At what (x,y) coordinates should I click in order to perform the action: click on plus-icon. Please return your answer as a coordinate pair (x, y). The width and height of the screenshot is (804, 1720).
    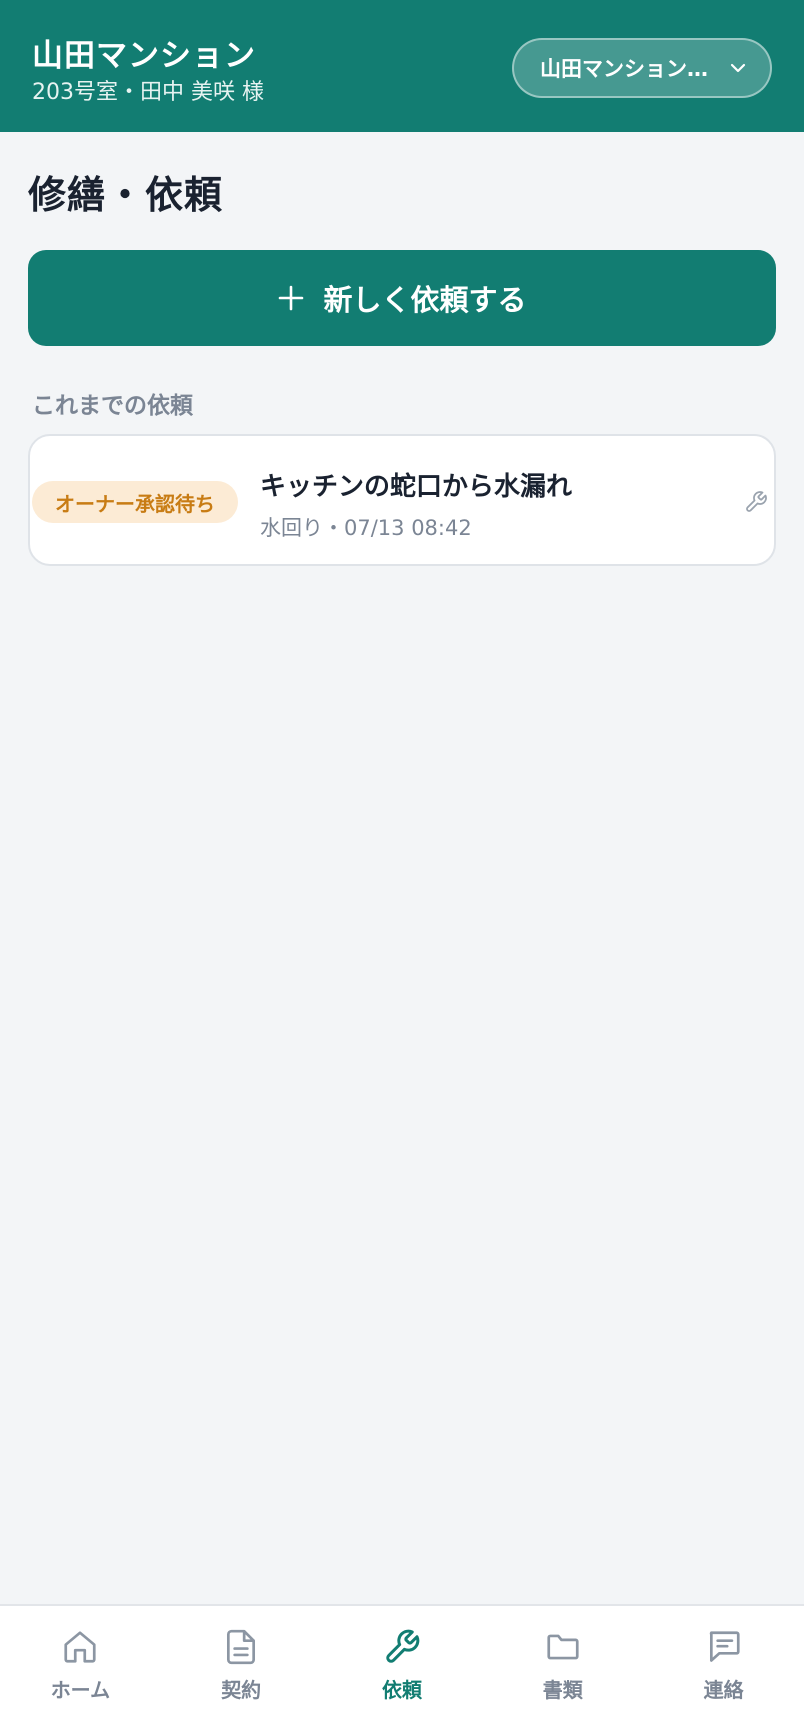
    Looking at the image, I should click on (291, 298).